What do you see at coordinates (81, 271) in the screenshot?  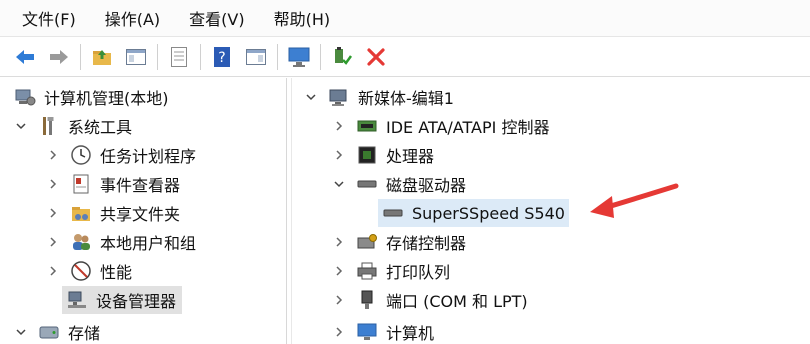 I see `performance-icon` at bounding box center [81, 271].